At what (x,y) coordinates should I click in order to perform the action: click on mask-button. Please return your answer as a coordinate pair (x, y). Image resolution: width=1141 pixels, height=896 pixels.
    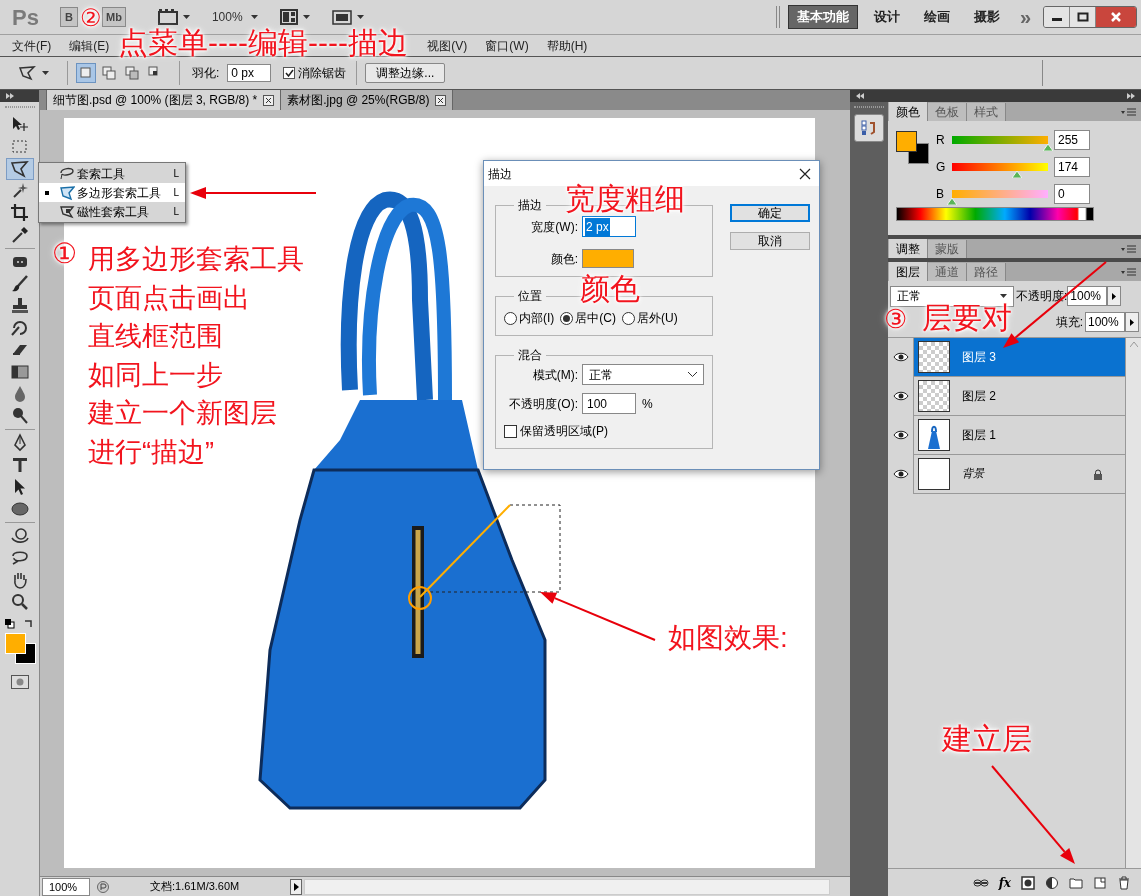
    Looking at the image, I should click on (1028, 882).